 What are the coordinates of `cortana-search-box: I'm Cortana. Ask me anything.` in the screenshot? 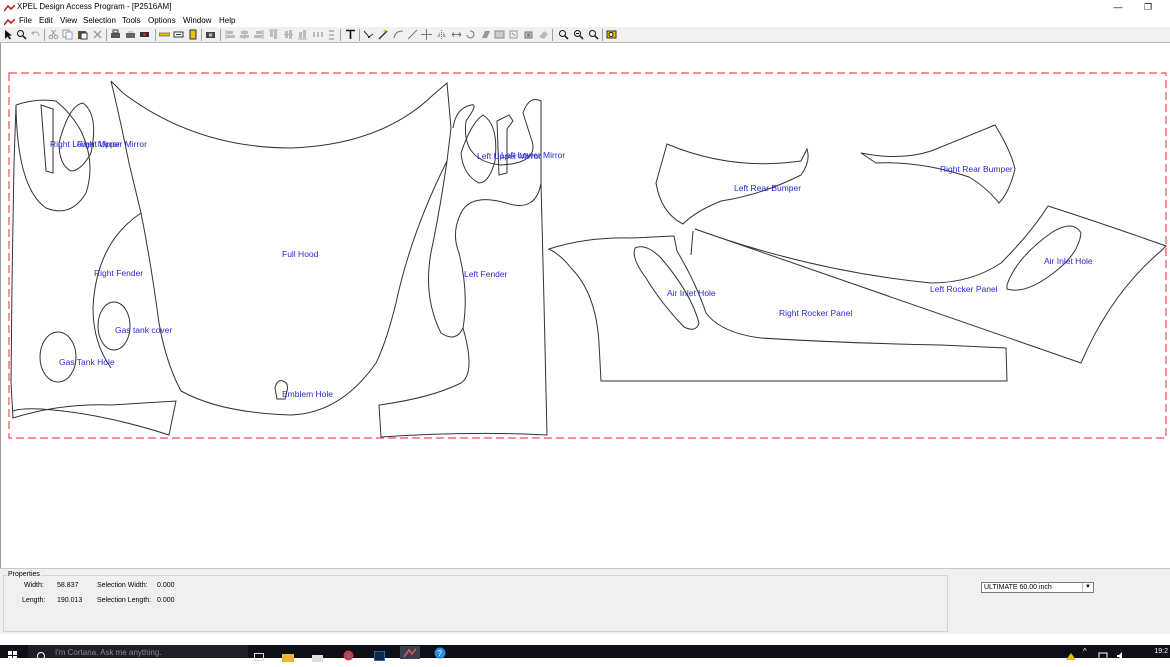 It's located at (138, 651).